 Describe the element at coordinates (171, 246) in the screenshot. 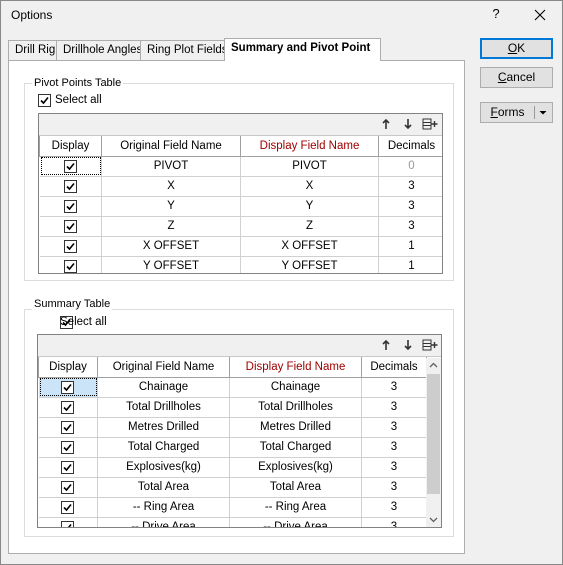

I see `original-field-name-cell: X OFFSET` at that location.